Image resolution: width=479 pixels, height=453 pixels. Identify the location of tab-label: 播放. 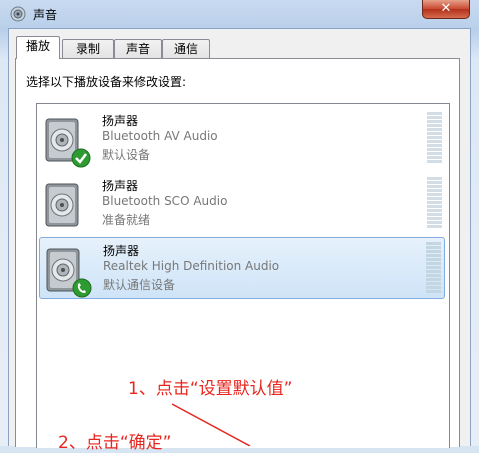
(37, 46).